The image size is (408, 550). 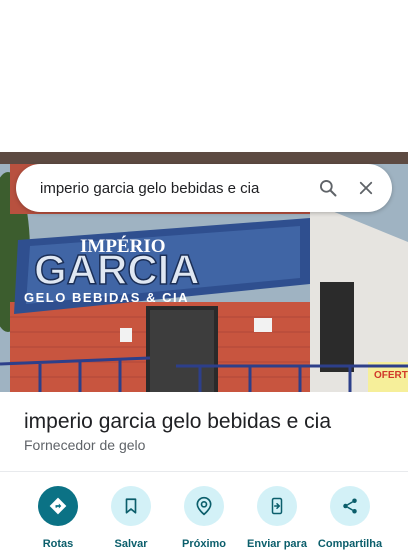 I want to click on sign-bottom-text: GELO BEBIDAS & CIA, so click(x=106, y=297).